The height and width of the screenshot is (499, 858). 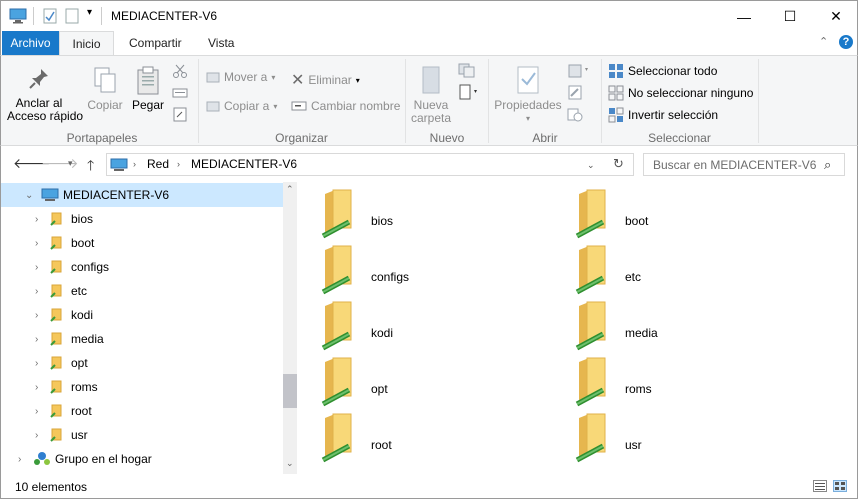 I want to click on tab-view: Vista, so click(x=221, y=43).